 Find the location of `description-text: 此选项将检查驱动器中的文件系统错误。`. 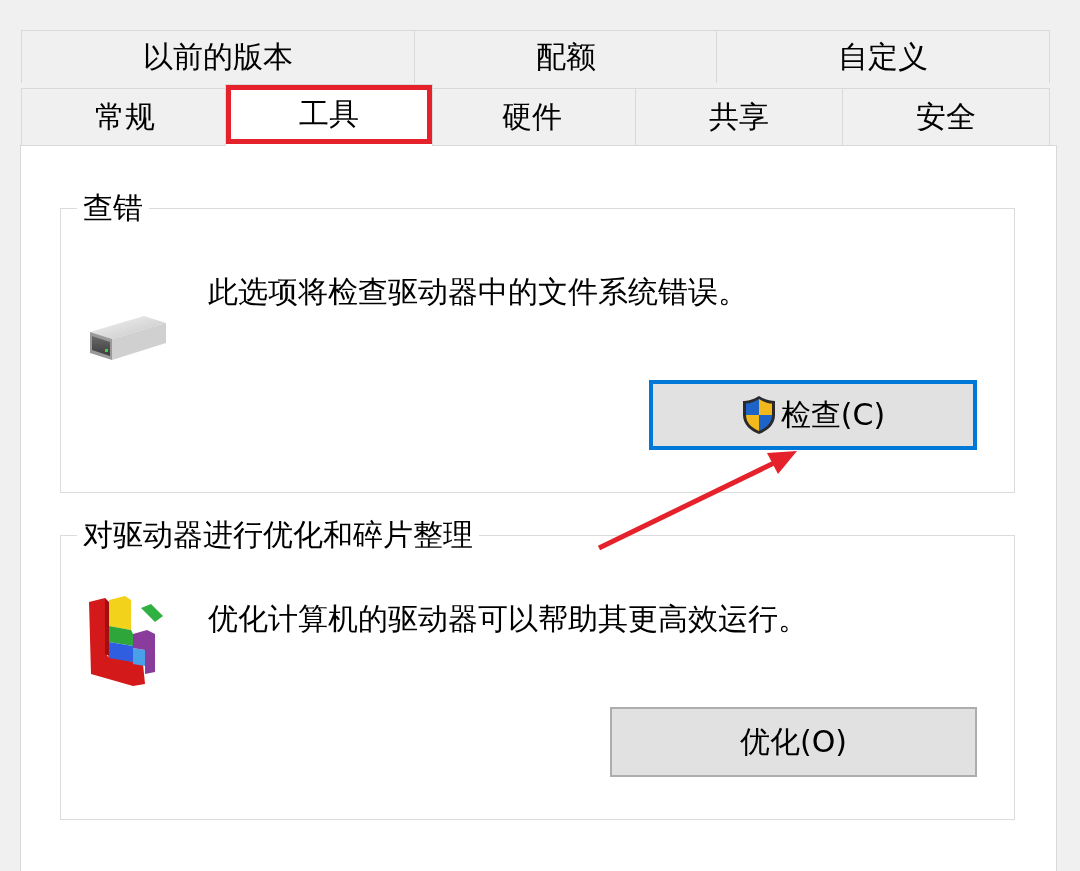

description-text: 此选项将检查驱动器中的文件系统错误。 is located at coordinates (478, 292).